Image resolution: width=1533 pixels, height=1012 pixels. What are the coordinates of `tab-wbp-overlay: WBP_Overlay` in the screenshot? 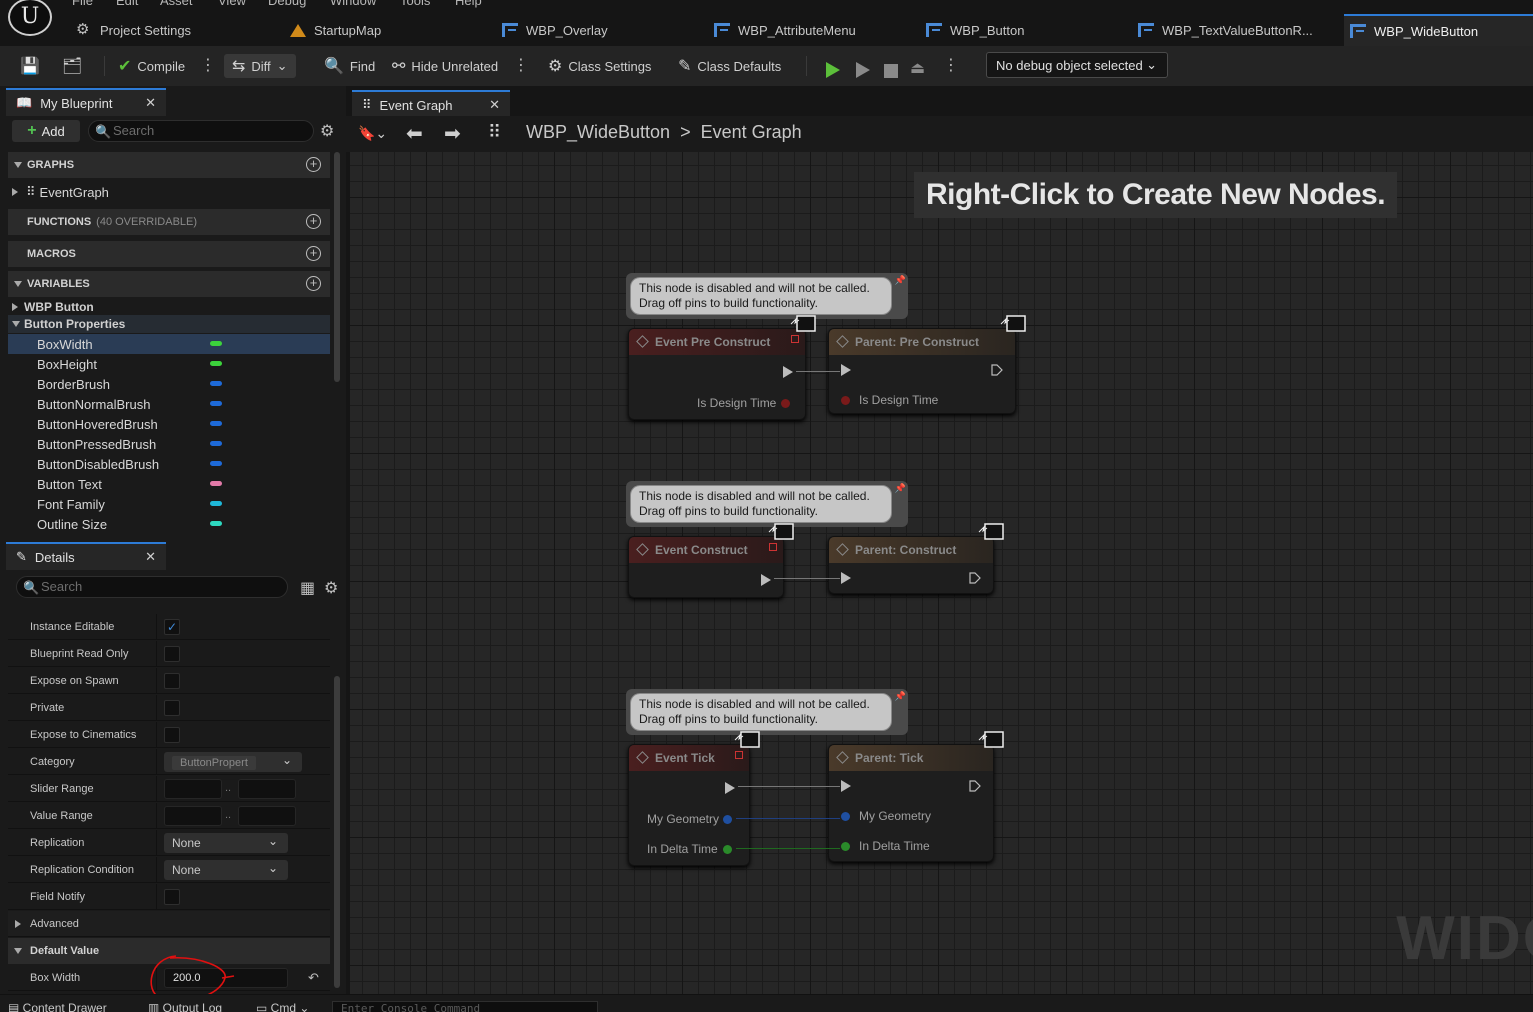 It's located at (601, 30).